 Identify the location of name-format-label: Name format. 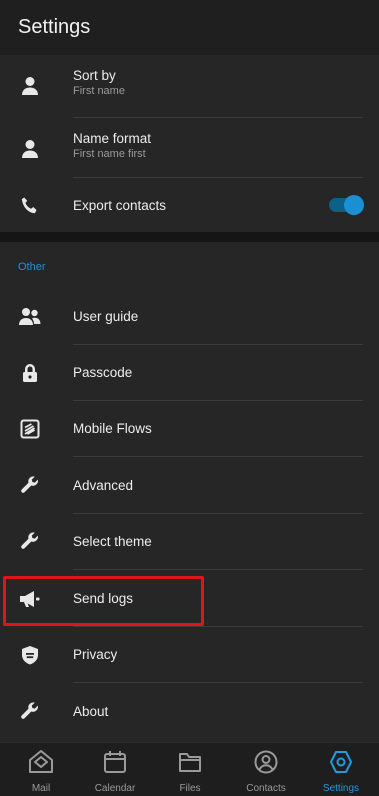
(112, 138).